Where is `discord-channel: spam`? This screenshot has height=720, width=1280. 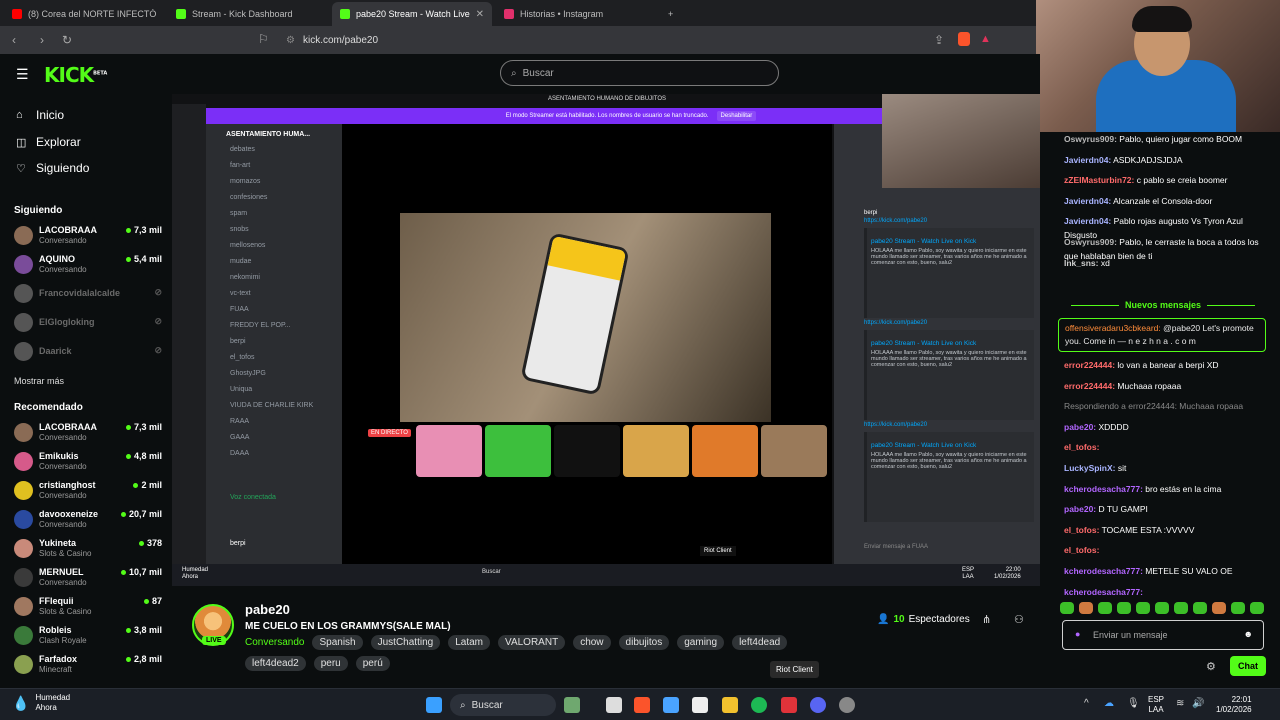 discord-channel: spam is located at coordinates (238, 213).